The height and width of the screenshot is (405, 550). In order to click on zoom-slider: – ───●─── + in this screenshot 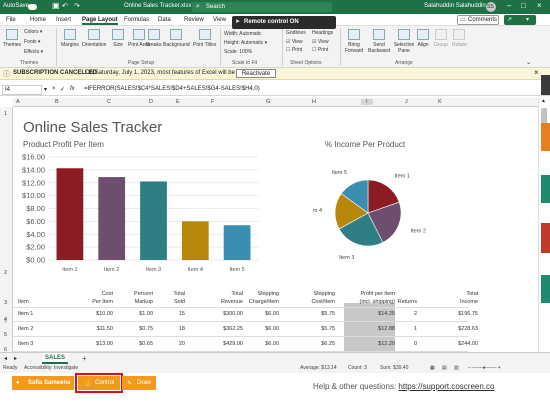, I will do `click(484, 368)`.